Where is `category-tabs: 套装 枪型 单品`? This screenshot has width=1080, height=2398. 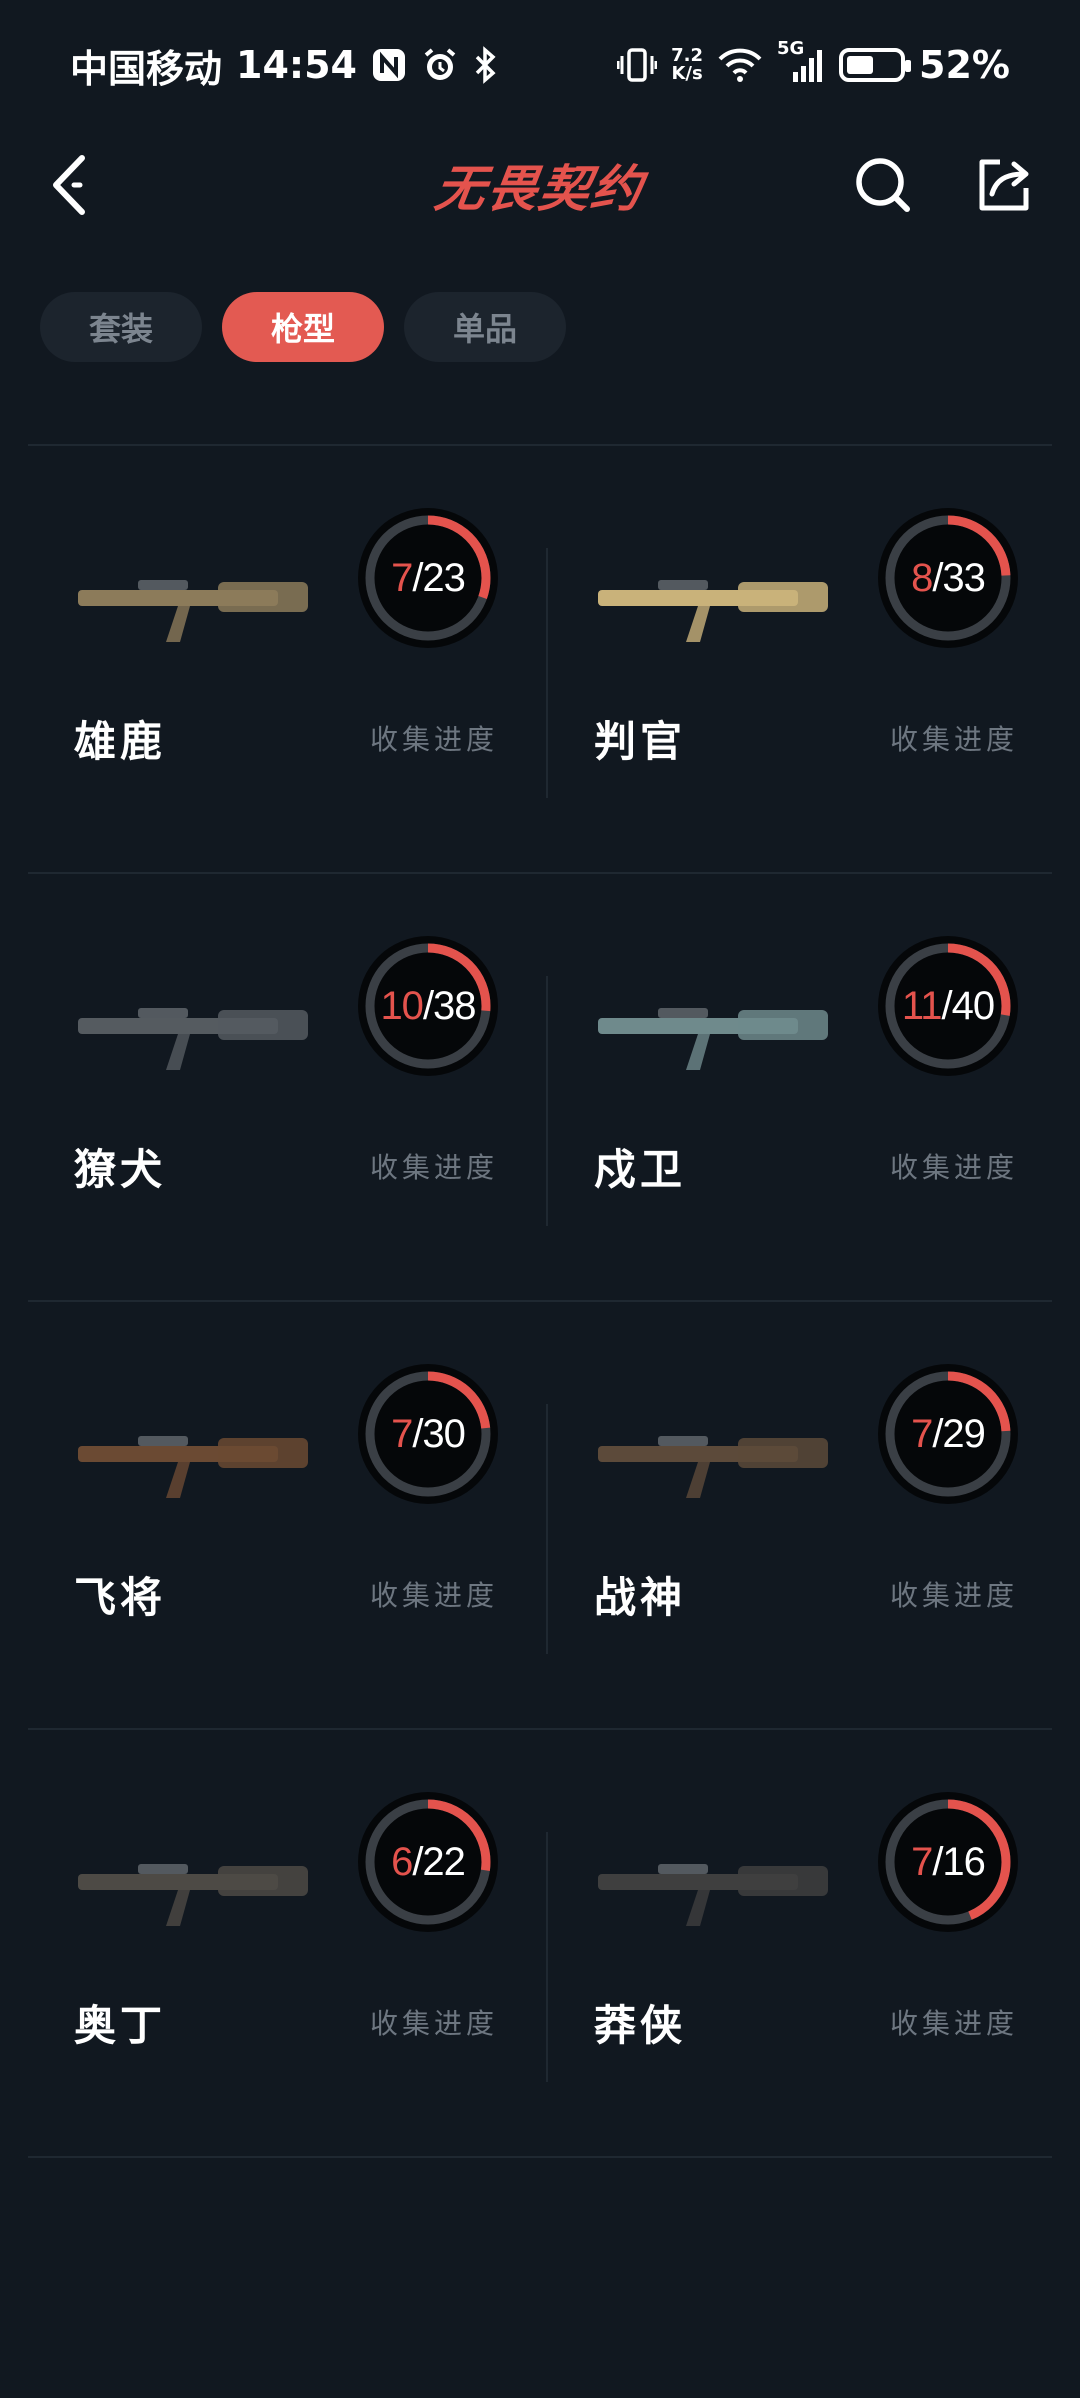
category-tabs: 套装 枪型 单品 is located at coordinates (303, 327).